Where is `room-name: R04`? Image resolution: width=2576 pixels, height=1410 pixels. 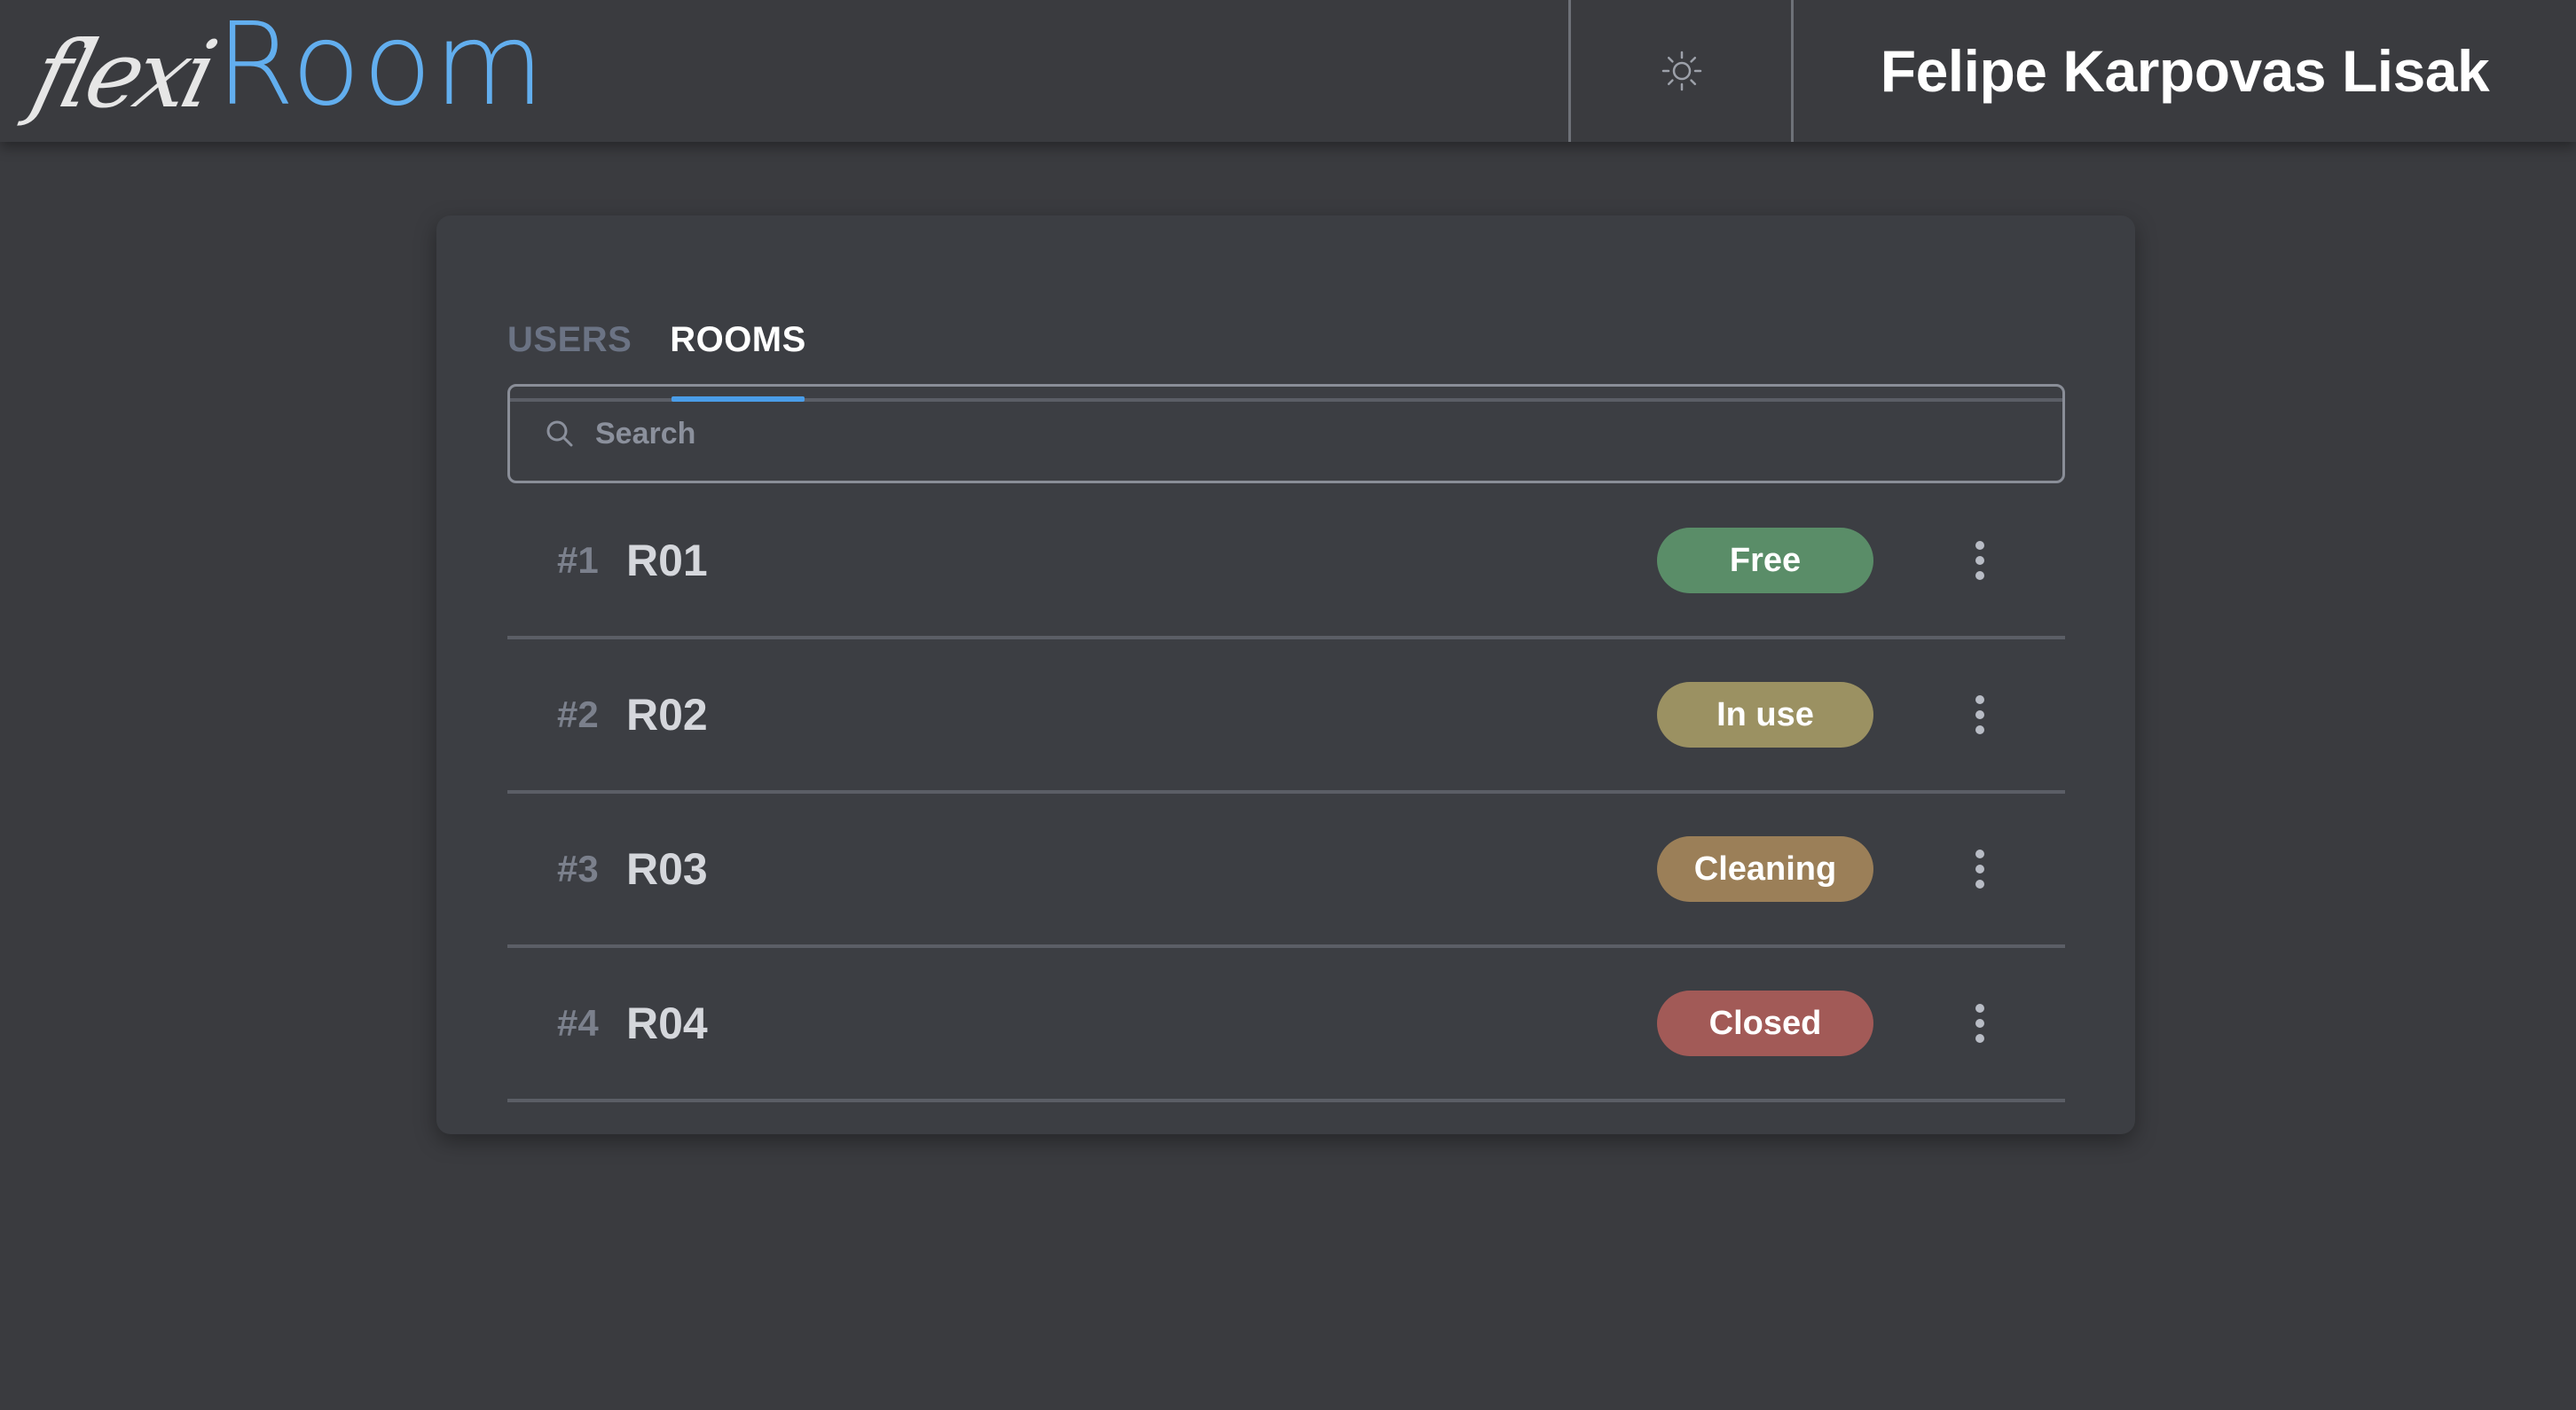 room-name: R04 is located at coordinates (667, 1023).